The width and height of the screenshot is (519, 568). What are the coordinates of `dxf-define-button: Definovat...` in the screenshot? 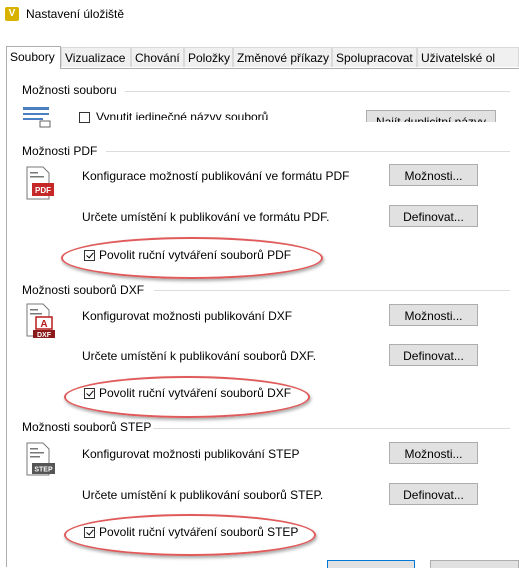 It's located at (433, 355).